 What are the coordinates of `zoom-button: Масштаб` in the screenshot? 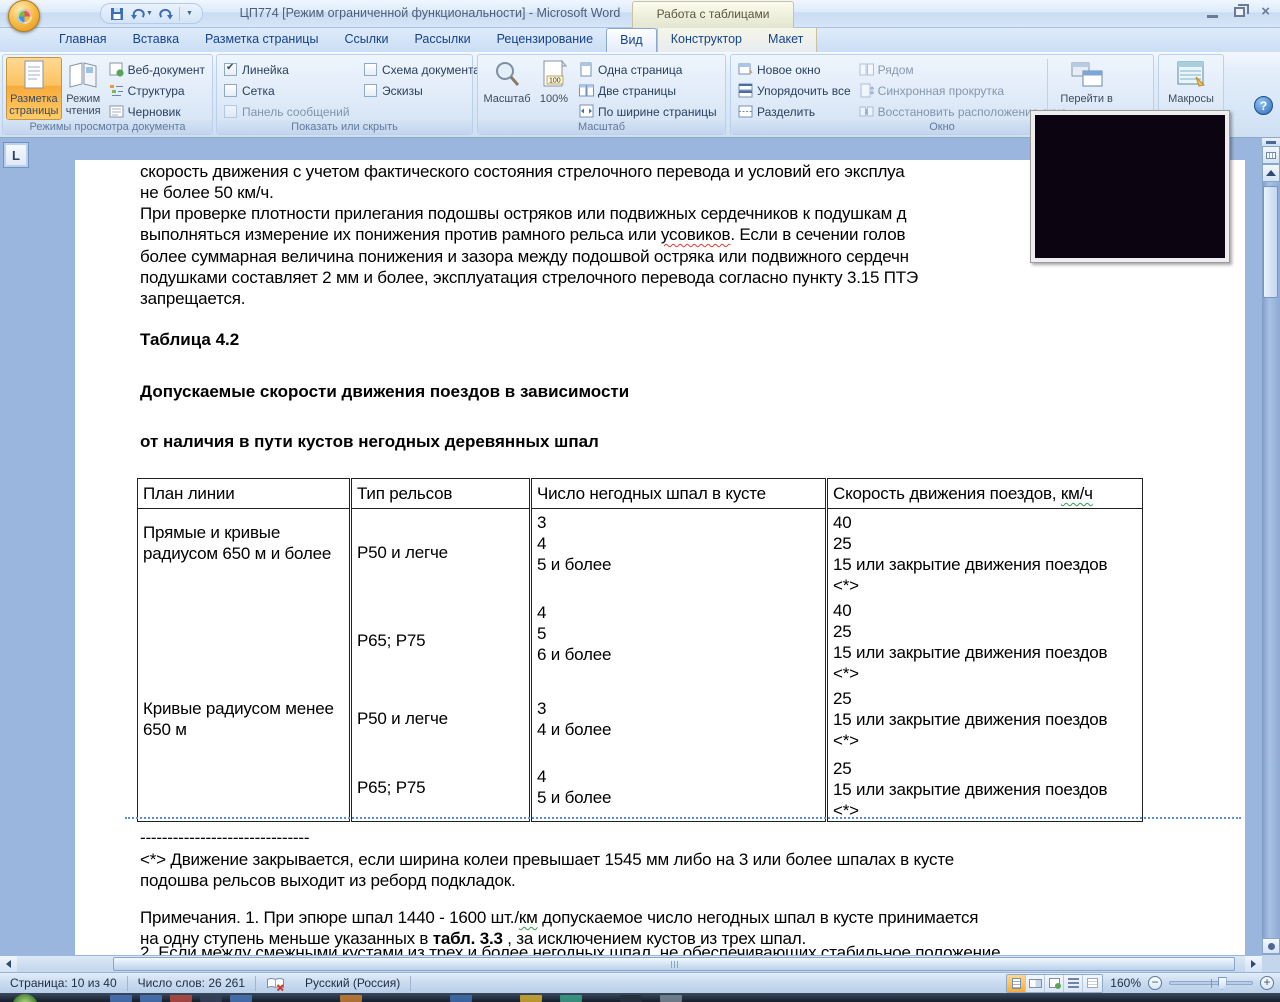 It's located at (507, 88).